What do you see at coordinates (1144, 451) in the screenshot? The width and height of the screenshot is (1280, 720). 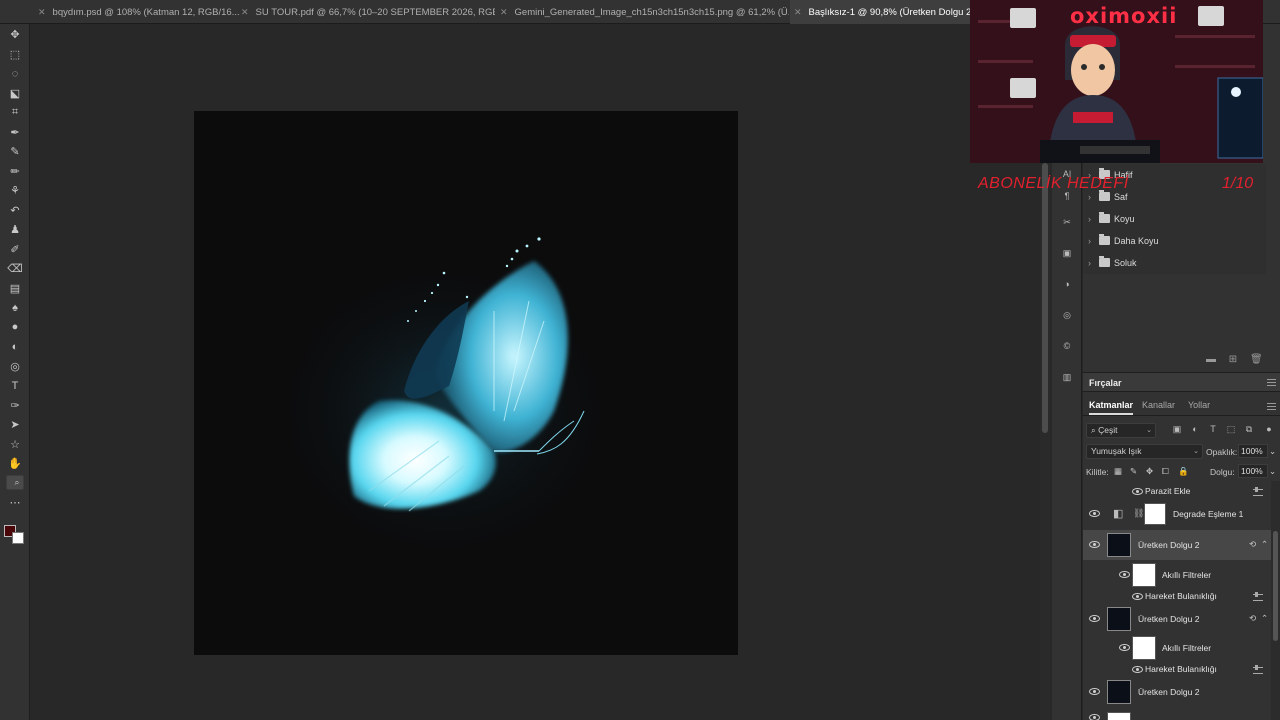 I see `blend-mode-select: Yumuşak Işık ⌄` at bounding box center [1144, 451].